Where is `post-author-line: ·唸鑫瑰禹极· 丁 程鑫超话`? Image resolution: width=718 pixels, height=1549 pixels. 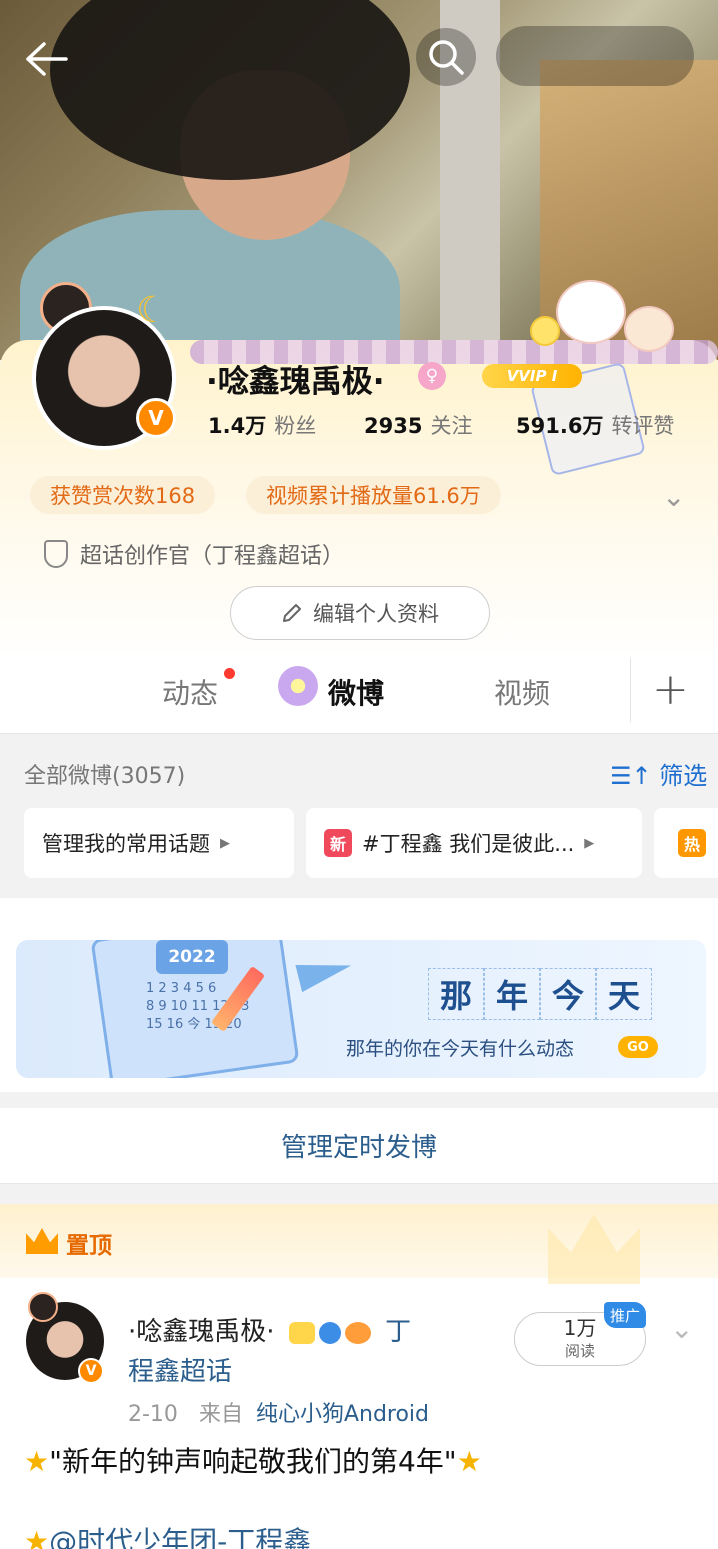 post-author-line: ·唸鑫瑰禹极· 丁 程鑫超话 is located at coordinates (313, 1352).